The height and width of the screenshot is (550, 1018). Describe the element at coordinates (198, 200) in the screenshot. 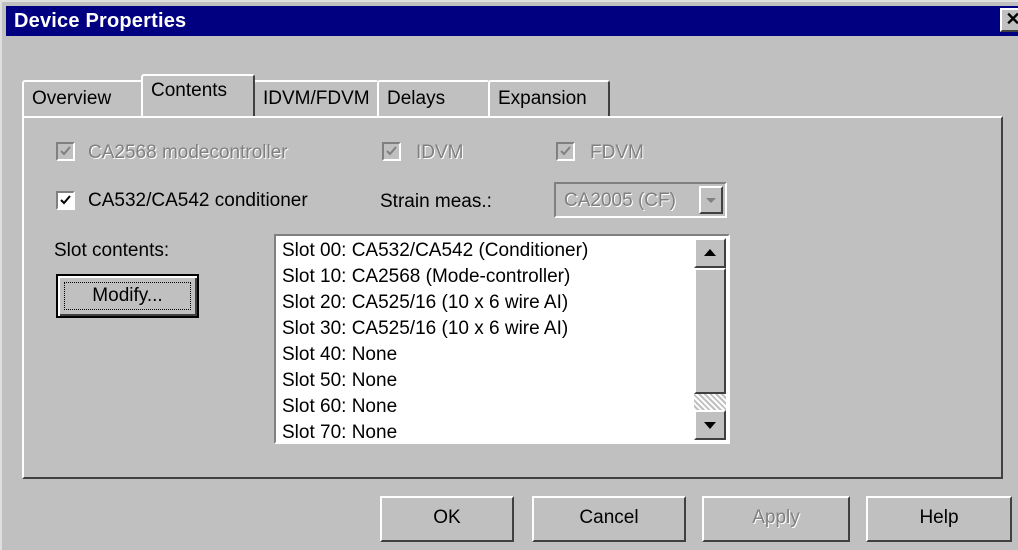

I see `conditioner-label: CA532/CA542 conditioner` at that location.